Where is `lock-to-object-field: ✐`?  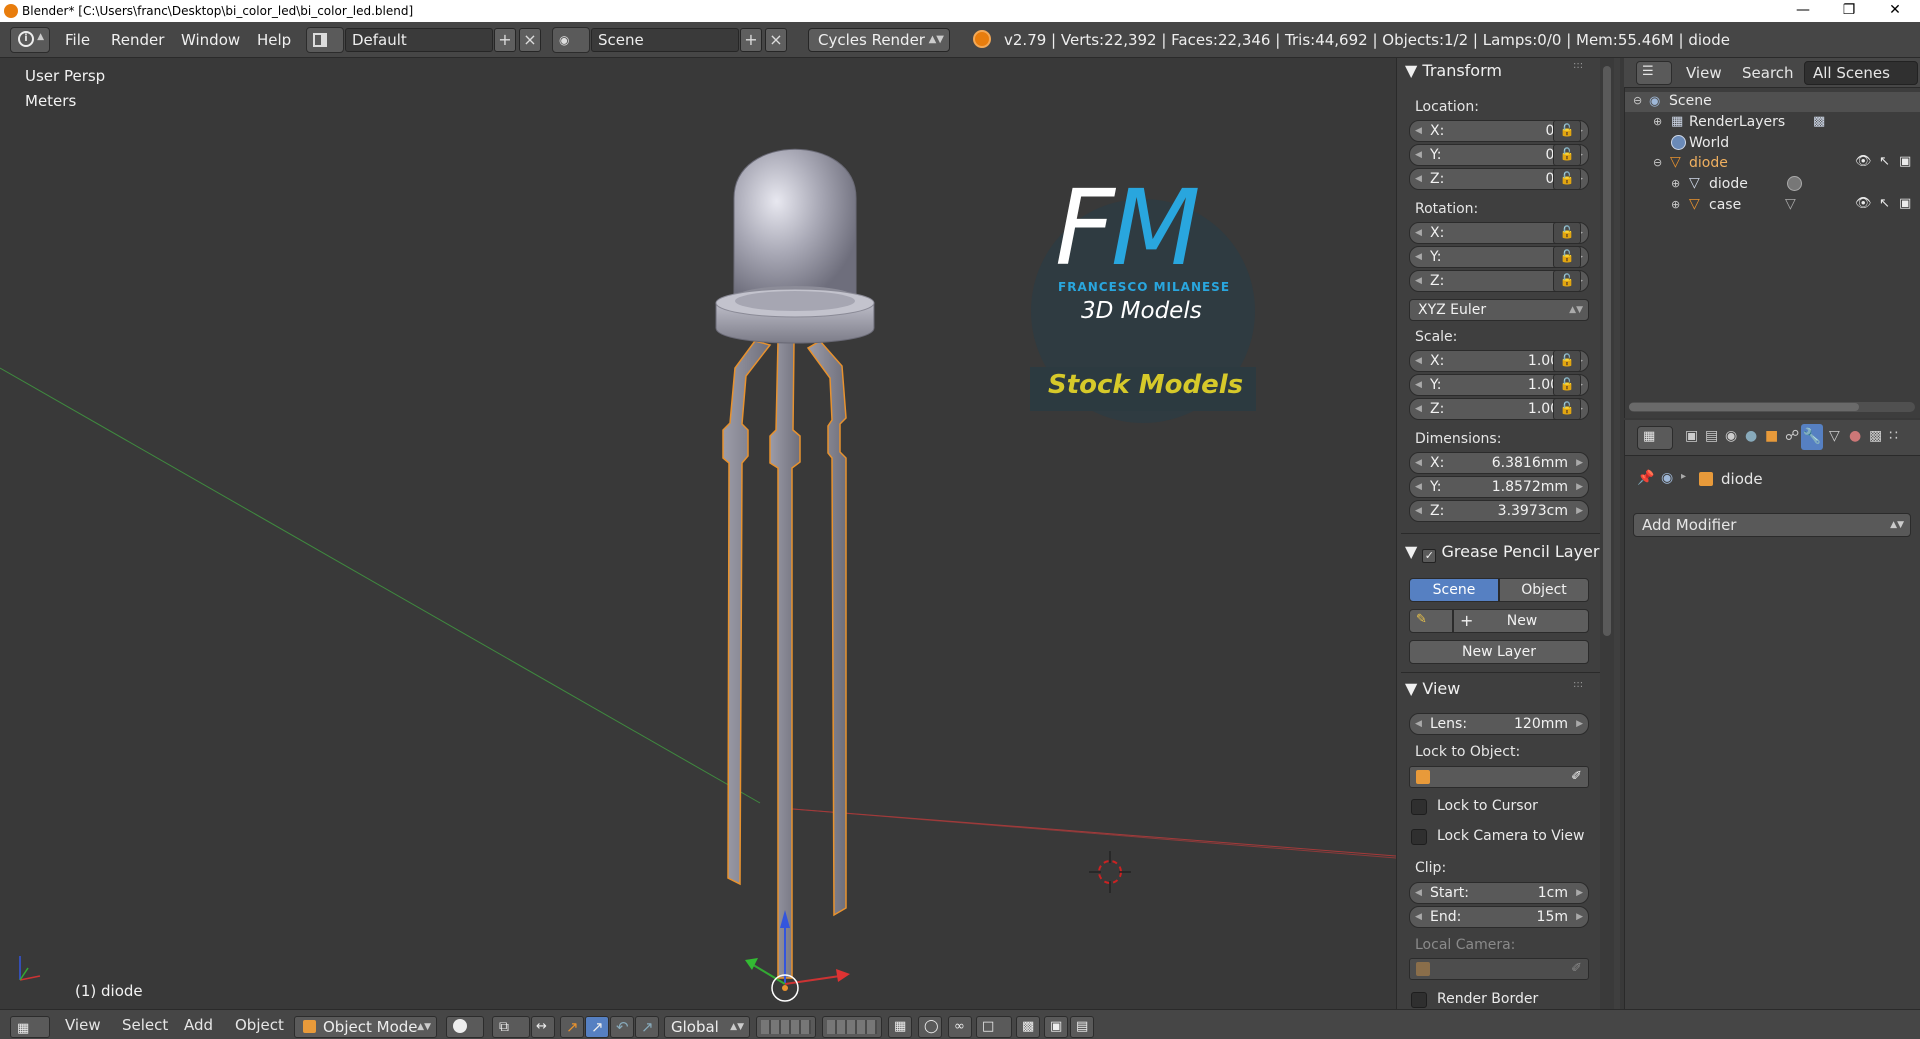 lock-to-object-field: ✐ is located at coordinates (1499, 777).